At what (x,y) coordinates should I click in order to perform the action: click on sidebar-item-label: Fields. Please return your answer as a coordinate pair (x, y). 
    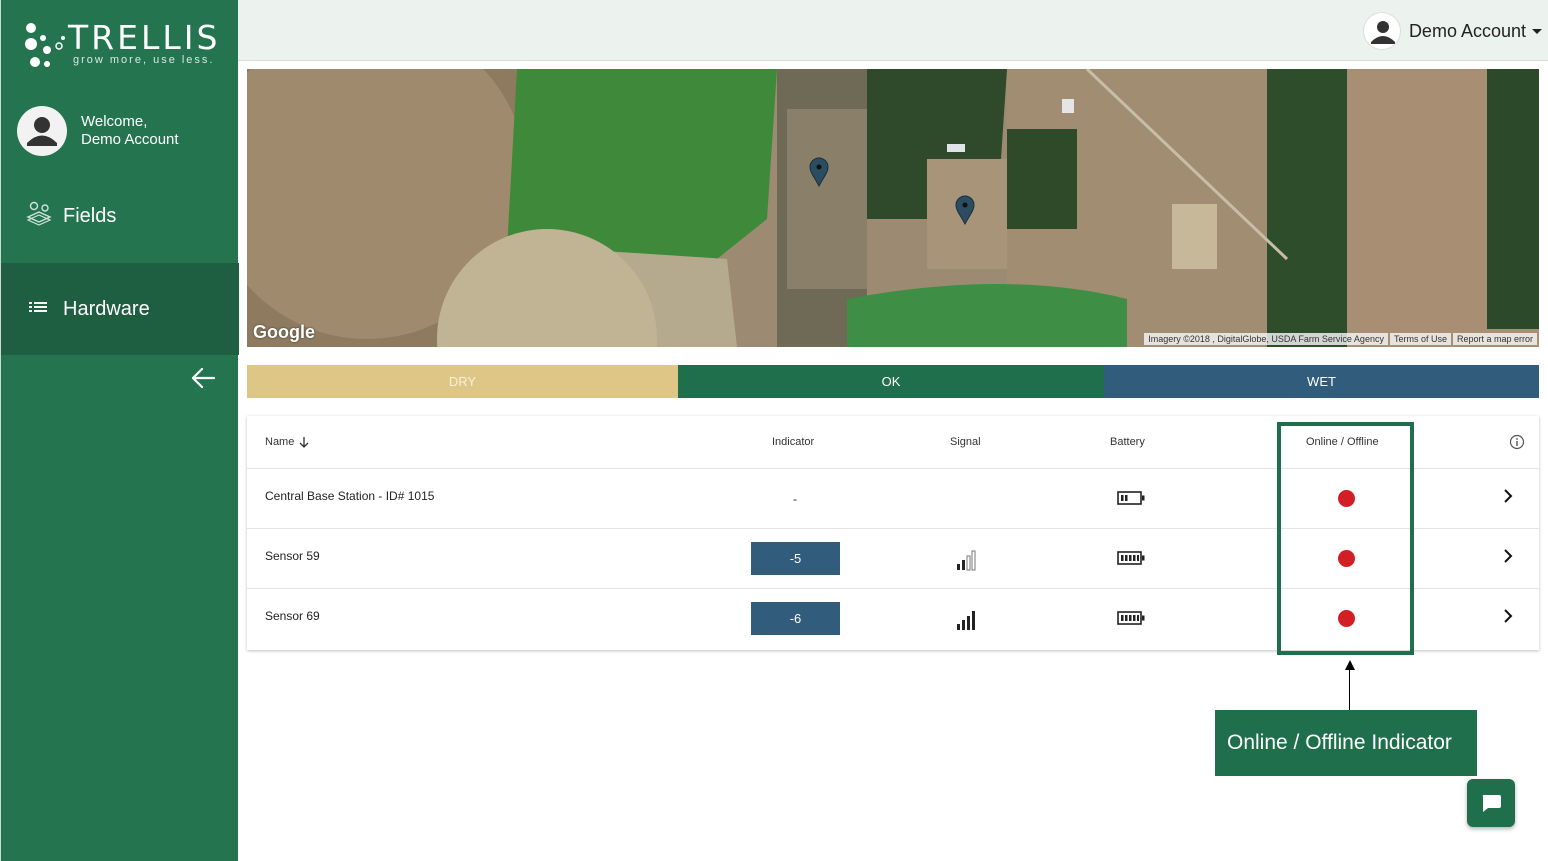
    Looking at the image, I should click on (90, 215).